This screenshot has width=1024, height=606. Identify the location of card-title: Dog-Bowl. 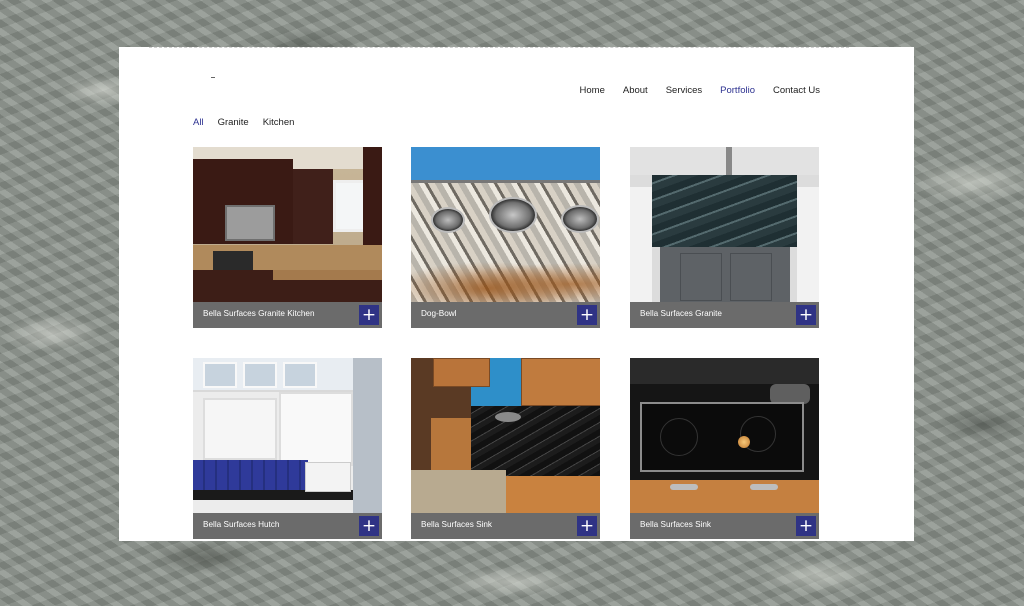
(439, 313).